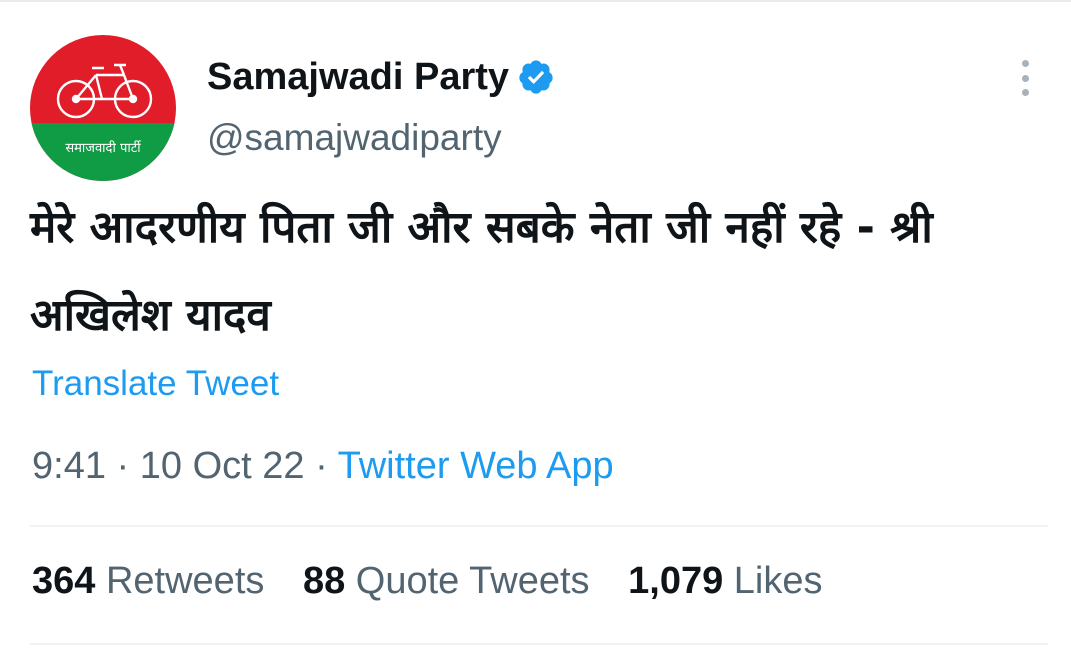  Describe the element at coordinates (69, 466) in the screenshot. I see `tweet-time: 9:41` at that location.